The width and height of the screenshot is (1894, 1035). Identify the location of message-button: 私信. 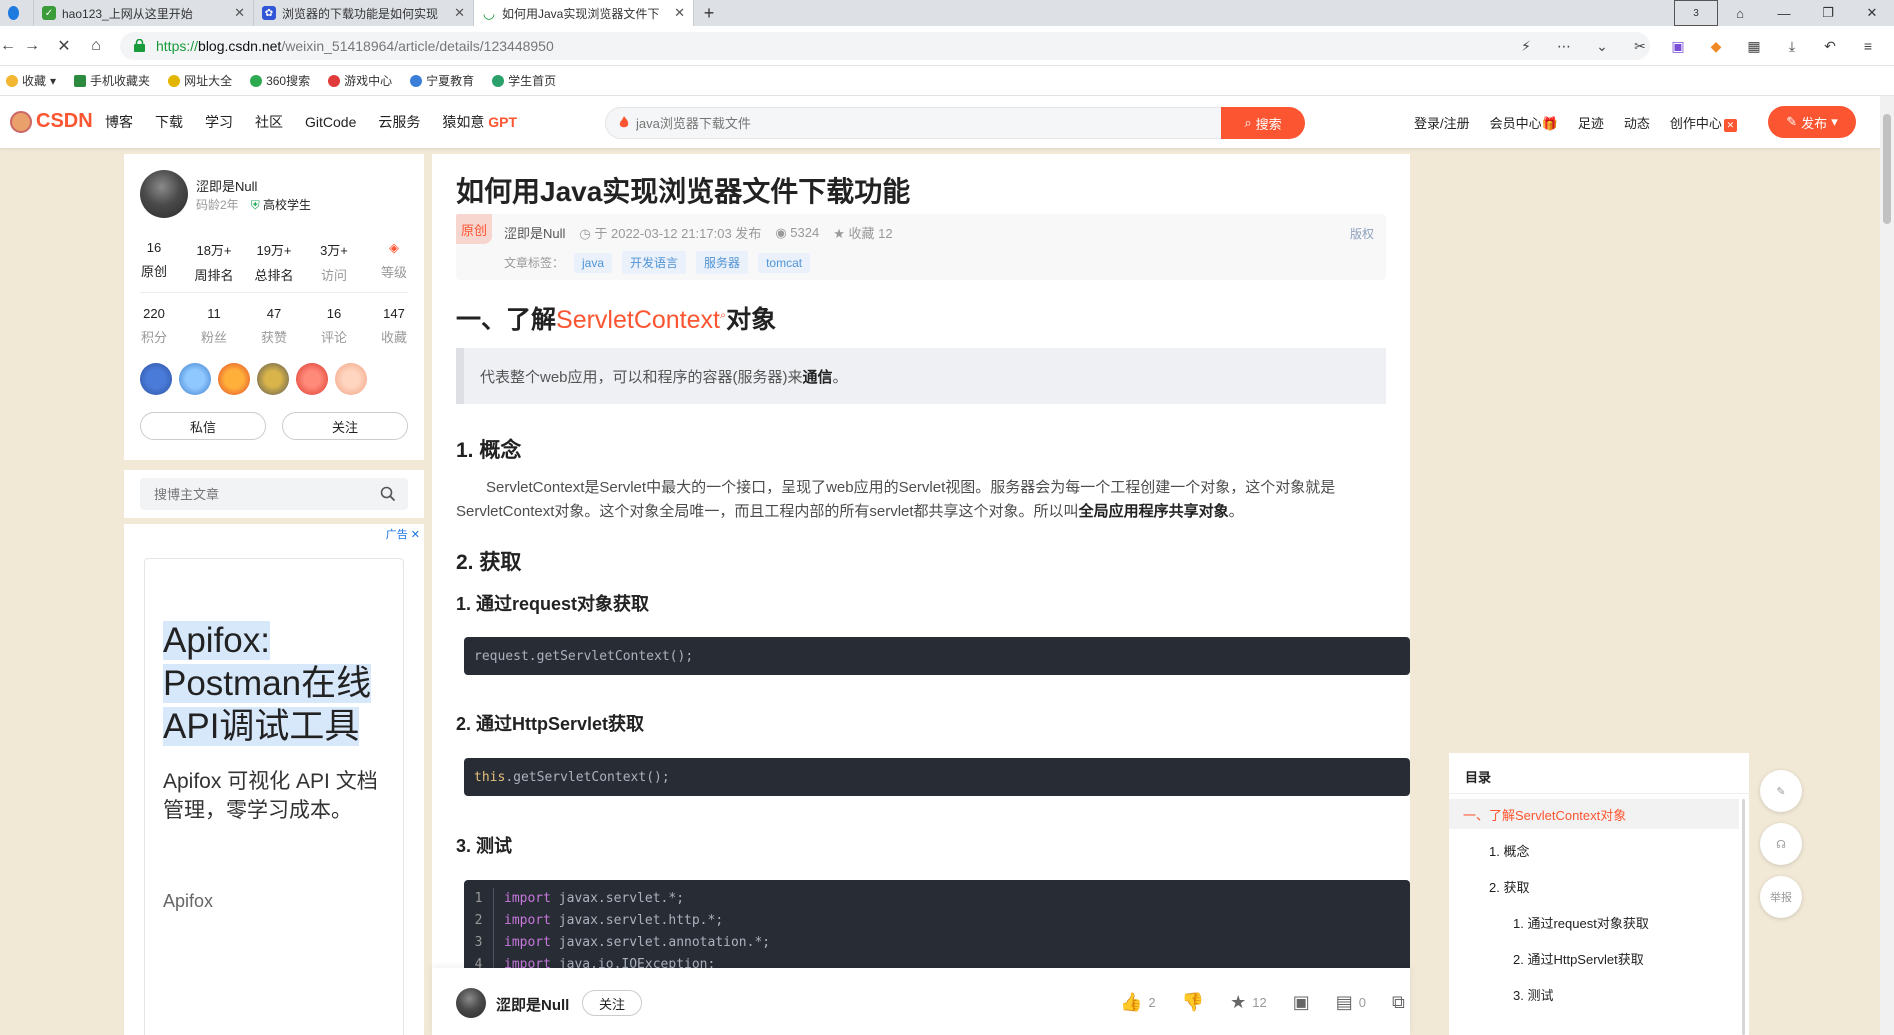
(203, 426).